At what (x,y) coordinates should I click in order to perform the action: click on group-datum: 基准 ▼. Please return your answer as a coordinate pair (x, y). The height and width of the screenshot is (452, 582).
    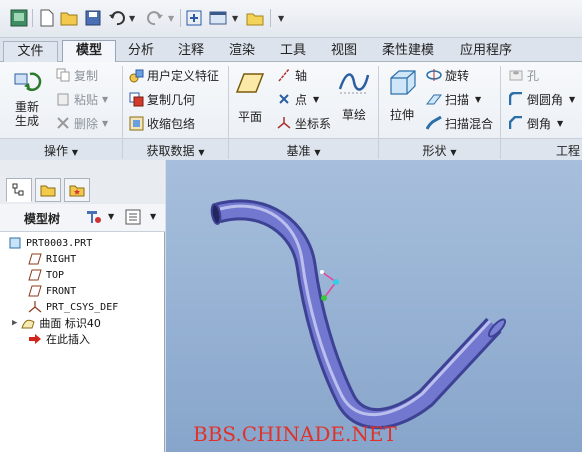
    Looking at the image, I should click on (303, 150).